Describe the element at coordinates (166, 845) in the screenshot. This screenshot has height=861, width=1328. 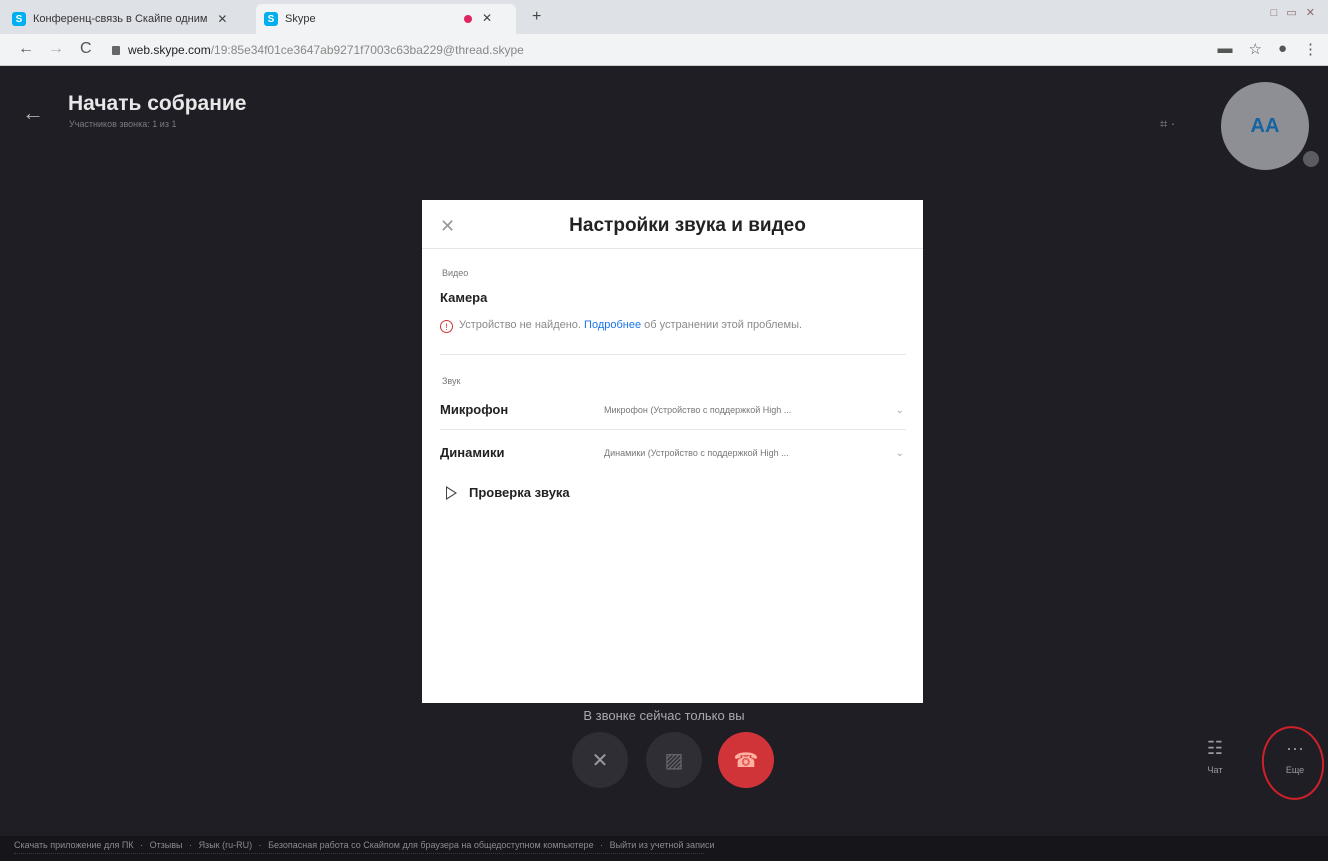
I see `footer-link-feedback: Отзывы` at that location.